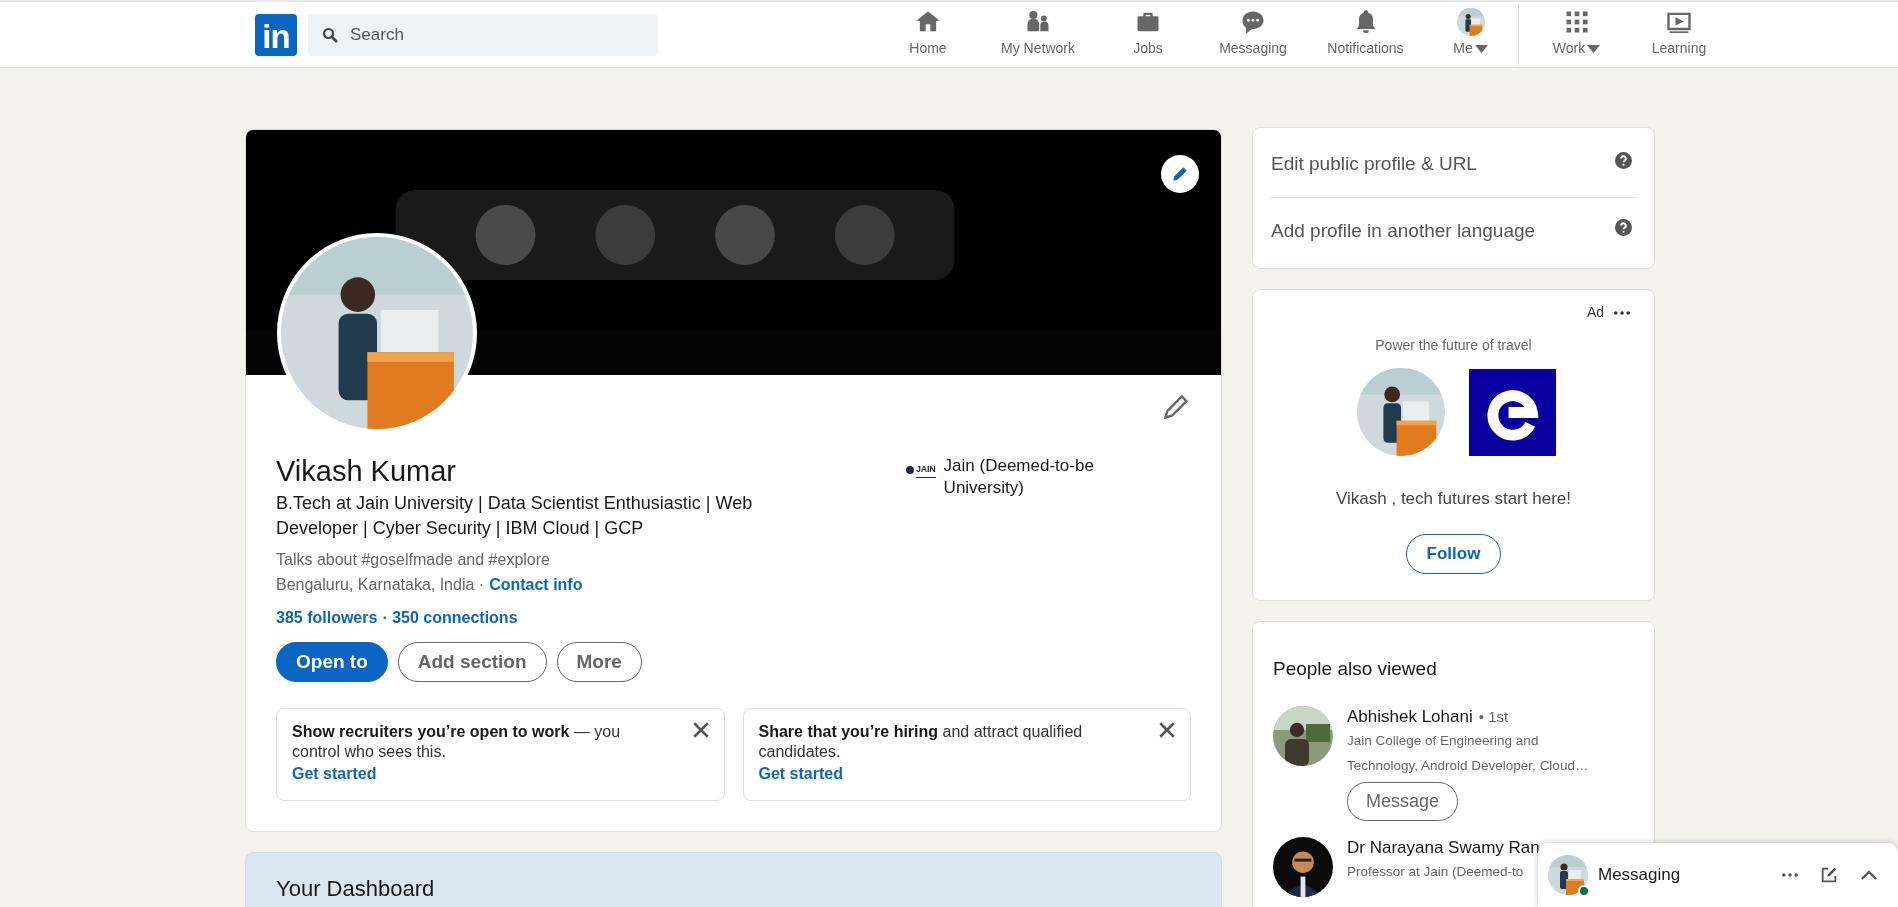  What do you see at coordinates (327, 618) in the screenshot?
I see `followers-link: 385 followers` at bounding box center [327, 618].